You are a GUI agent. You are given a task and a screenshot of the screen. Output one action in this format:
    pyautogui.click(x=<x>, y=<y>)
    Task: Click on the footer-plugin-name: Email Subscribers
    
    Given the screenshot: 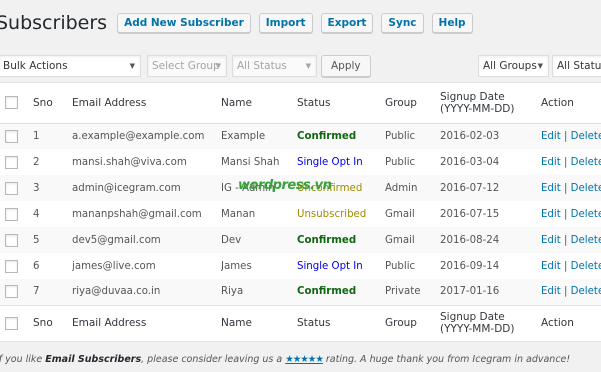 What is the action you would take?
    pyautogui.click(x=93, y=359)
    